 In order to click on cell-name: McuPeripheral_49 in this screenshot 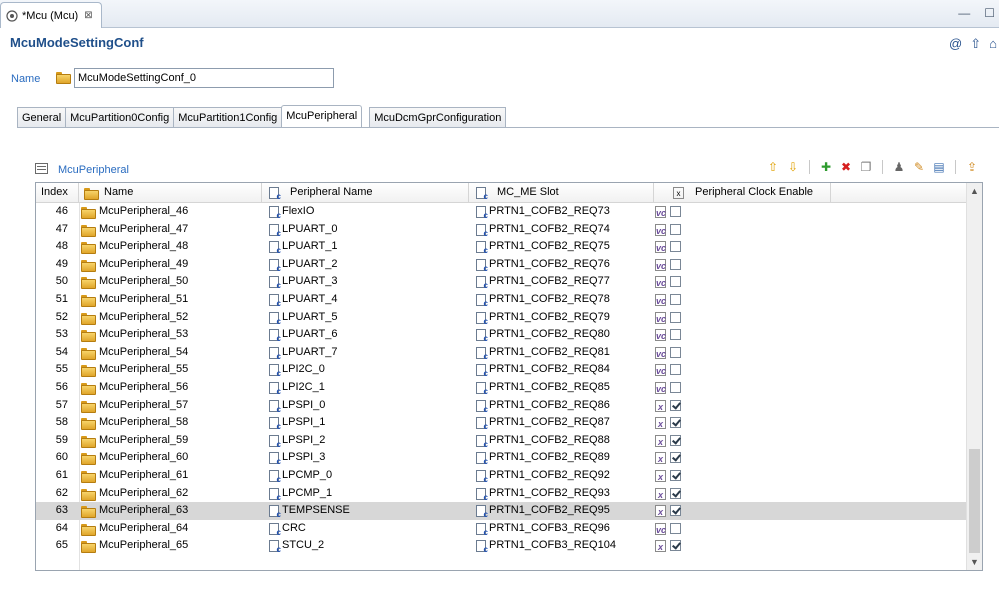, I will do `click(170, 265)`.